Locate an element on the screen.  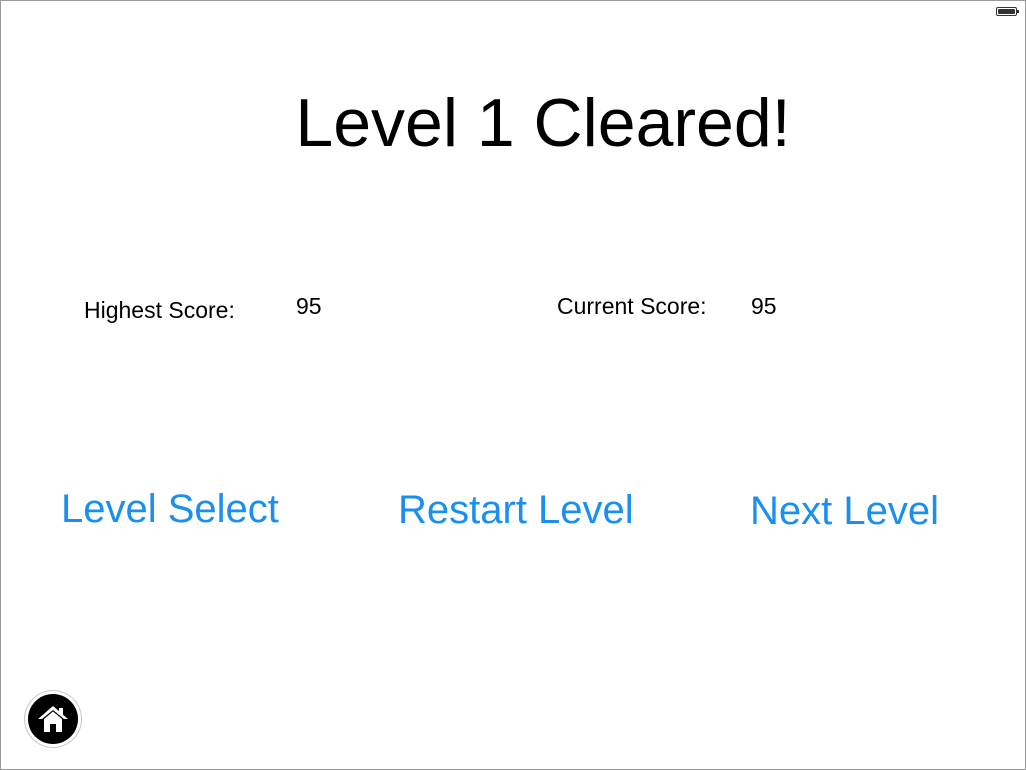
home-icon is located at coordinates (53, 719).